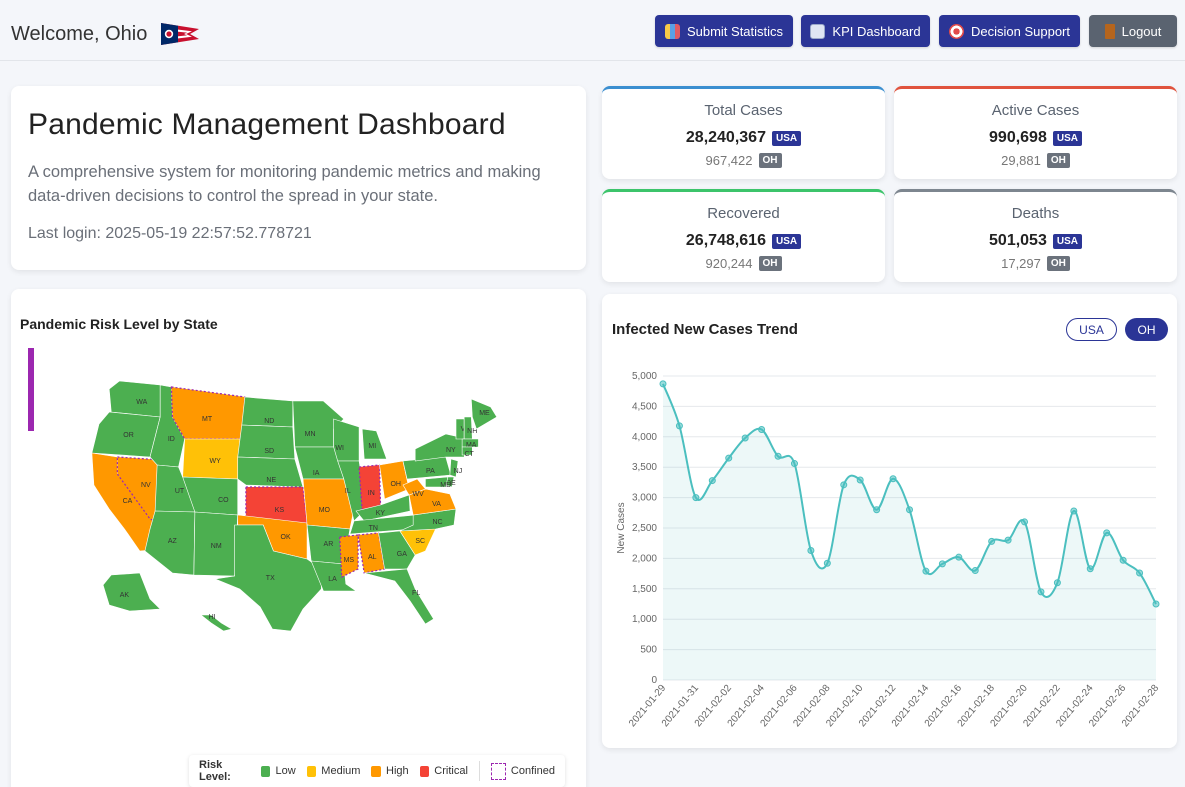 The height and width of the screenshot is (787, 1185). I want to click on state-label-fl: FL, so click(416, 593).